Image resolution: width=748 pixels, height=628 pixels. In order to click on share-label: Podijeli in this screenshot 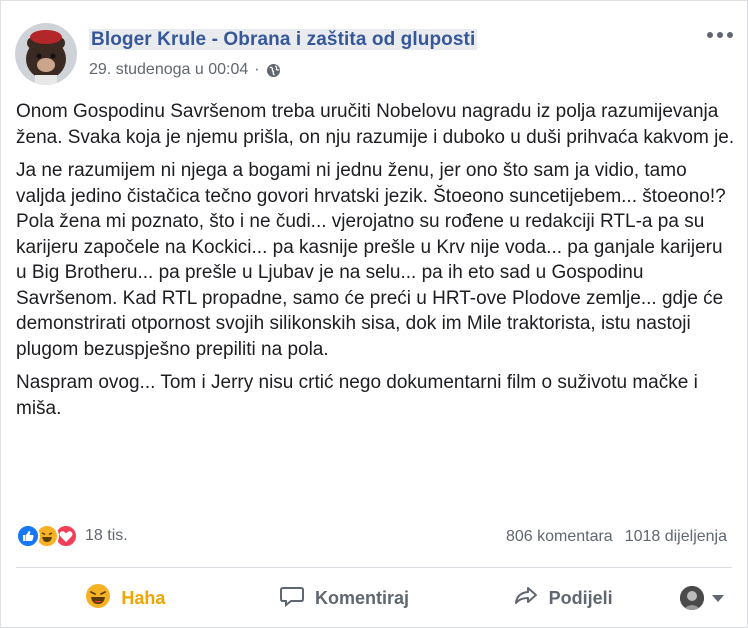, I will do `click(580, 597)`.